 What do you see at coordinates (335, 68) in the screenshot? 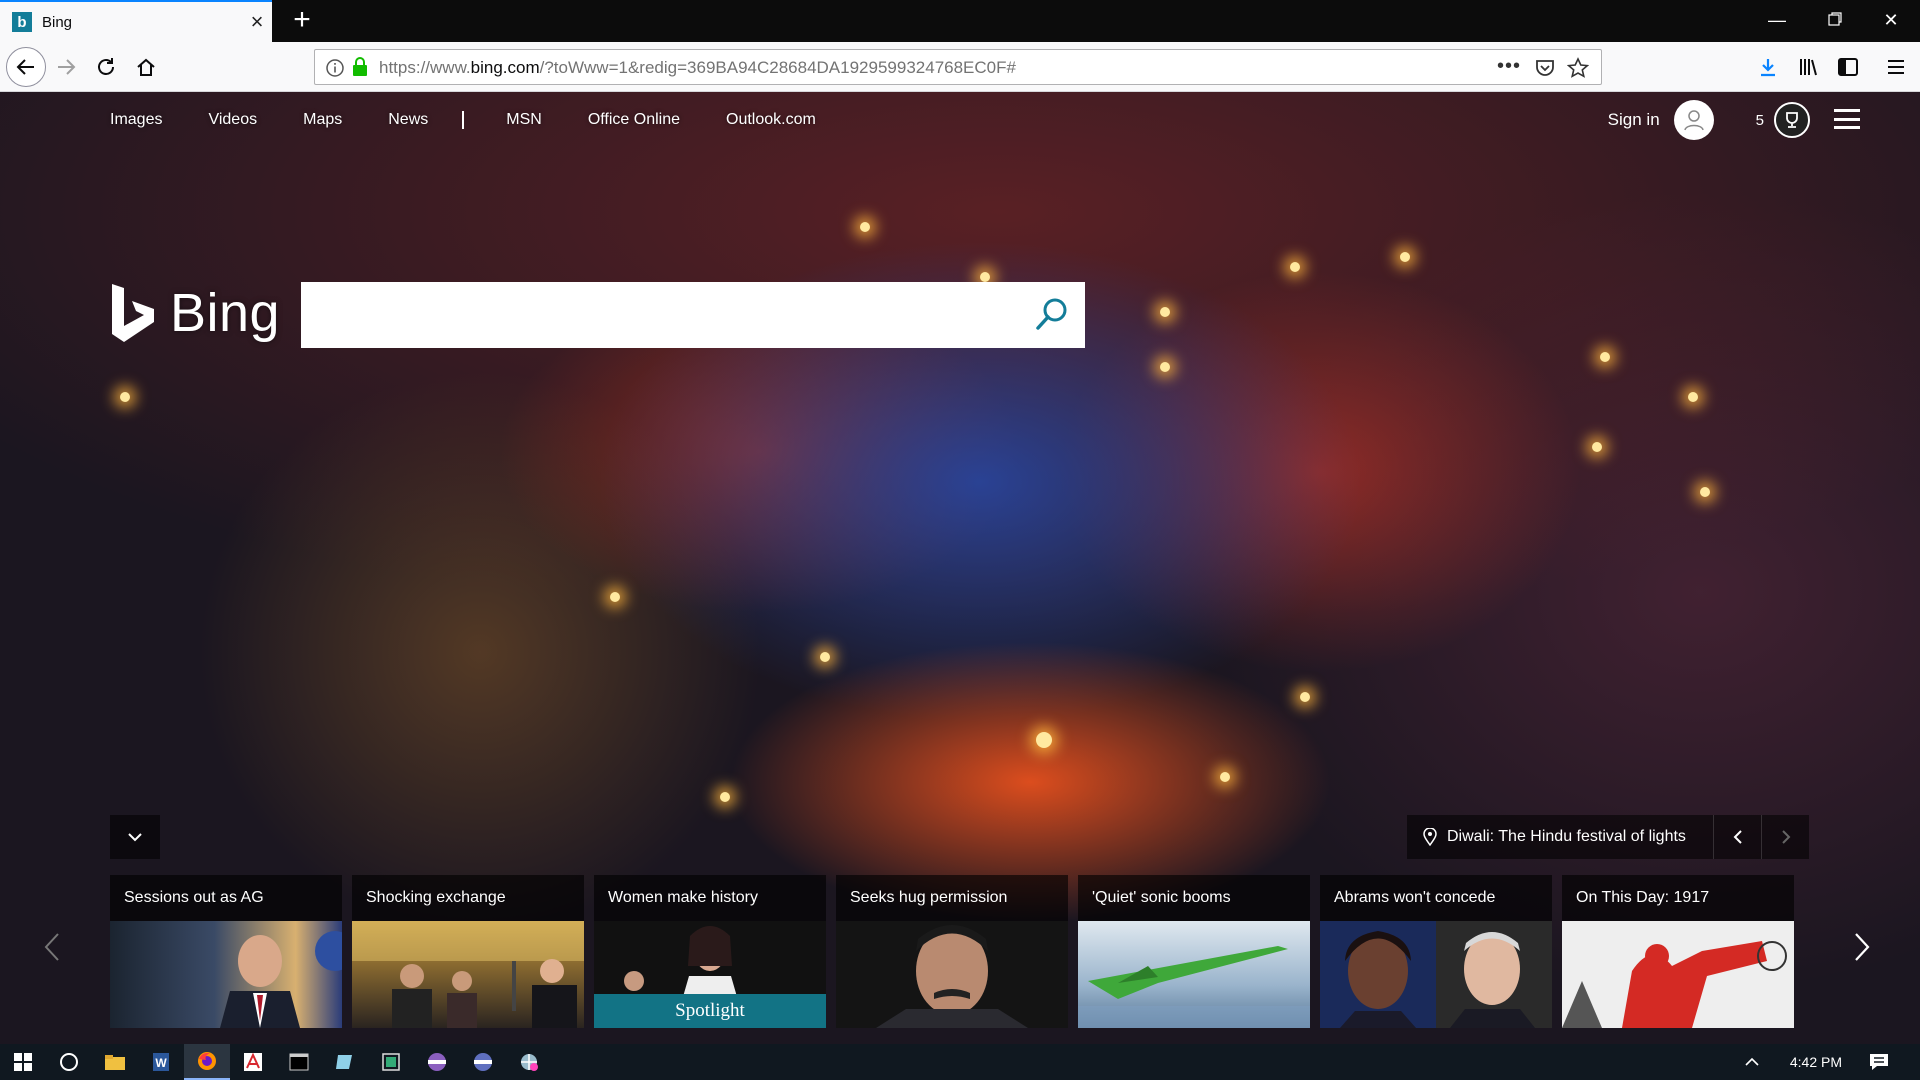
I see `info-icon` at bounding box center [335, 68].